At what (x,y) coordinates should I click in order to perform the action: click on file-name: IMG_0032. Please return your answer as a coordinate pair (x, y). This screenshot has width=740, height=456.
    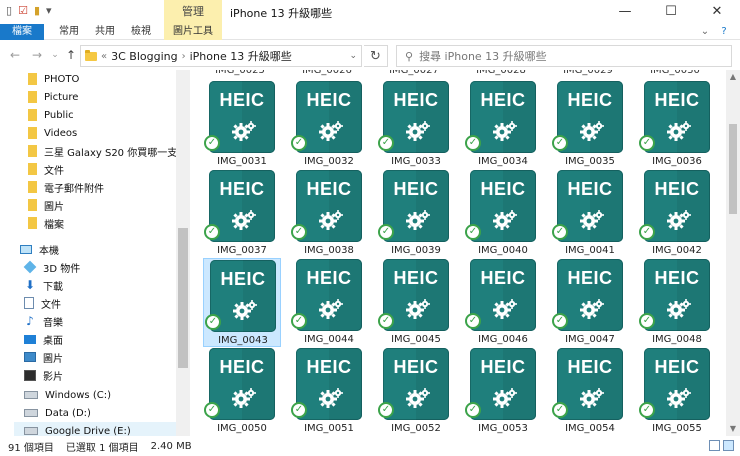
    Looking at the image, I should click on (329, 161).